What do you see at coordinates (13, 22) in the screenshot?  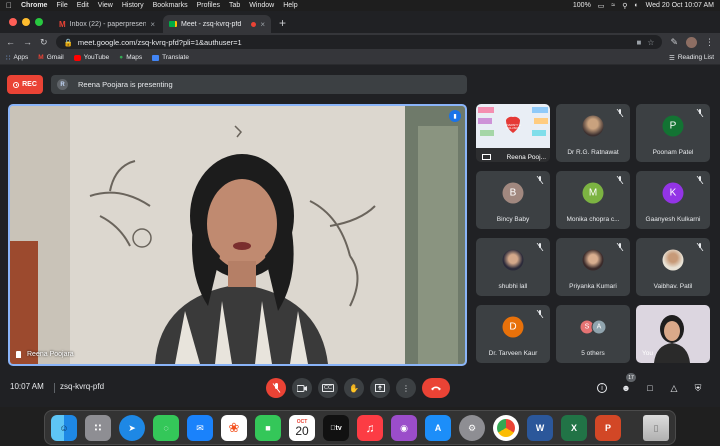 I see `close-window-icon` at bounding box center [13, 22].